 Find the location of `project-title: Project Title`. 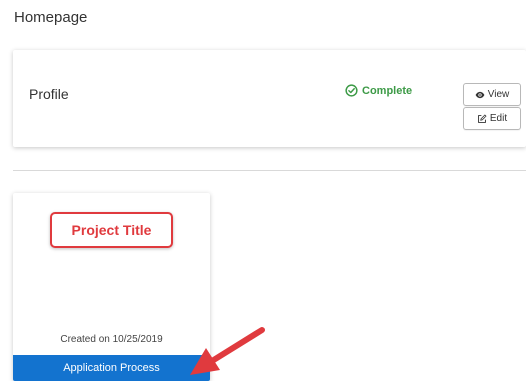

project-title: Project Title is located at coordinates (111, 230).